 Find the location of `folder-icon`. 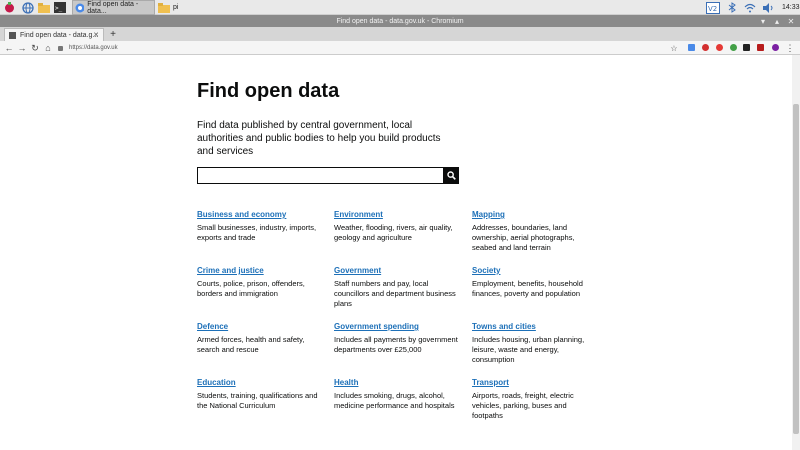

folder-icon is located at coordinates (164, 7).